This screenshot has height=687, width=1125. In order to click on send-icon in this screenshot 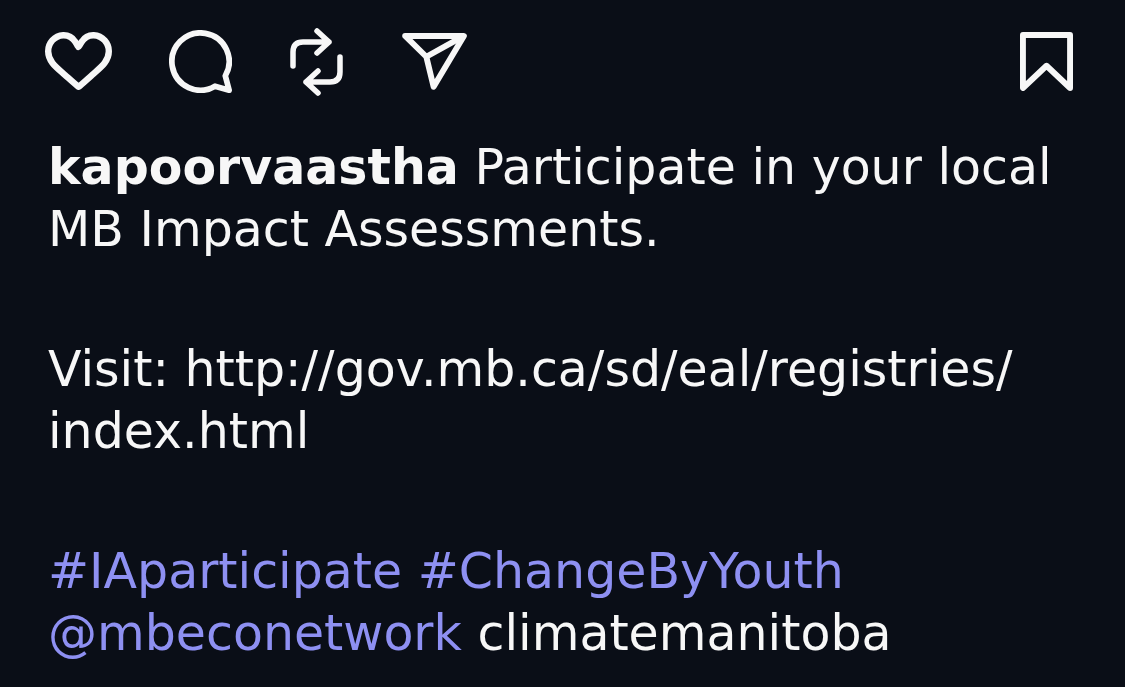, I will do `click(434, 61)`.